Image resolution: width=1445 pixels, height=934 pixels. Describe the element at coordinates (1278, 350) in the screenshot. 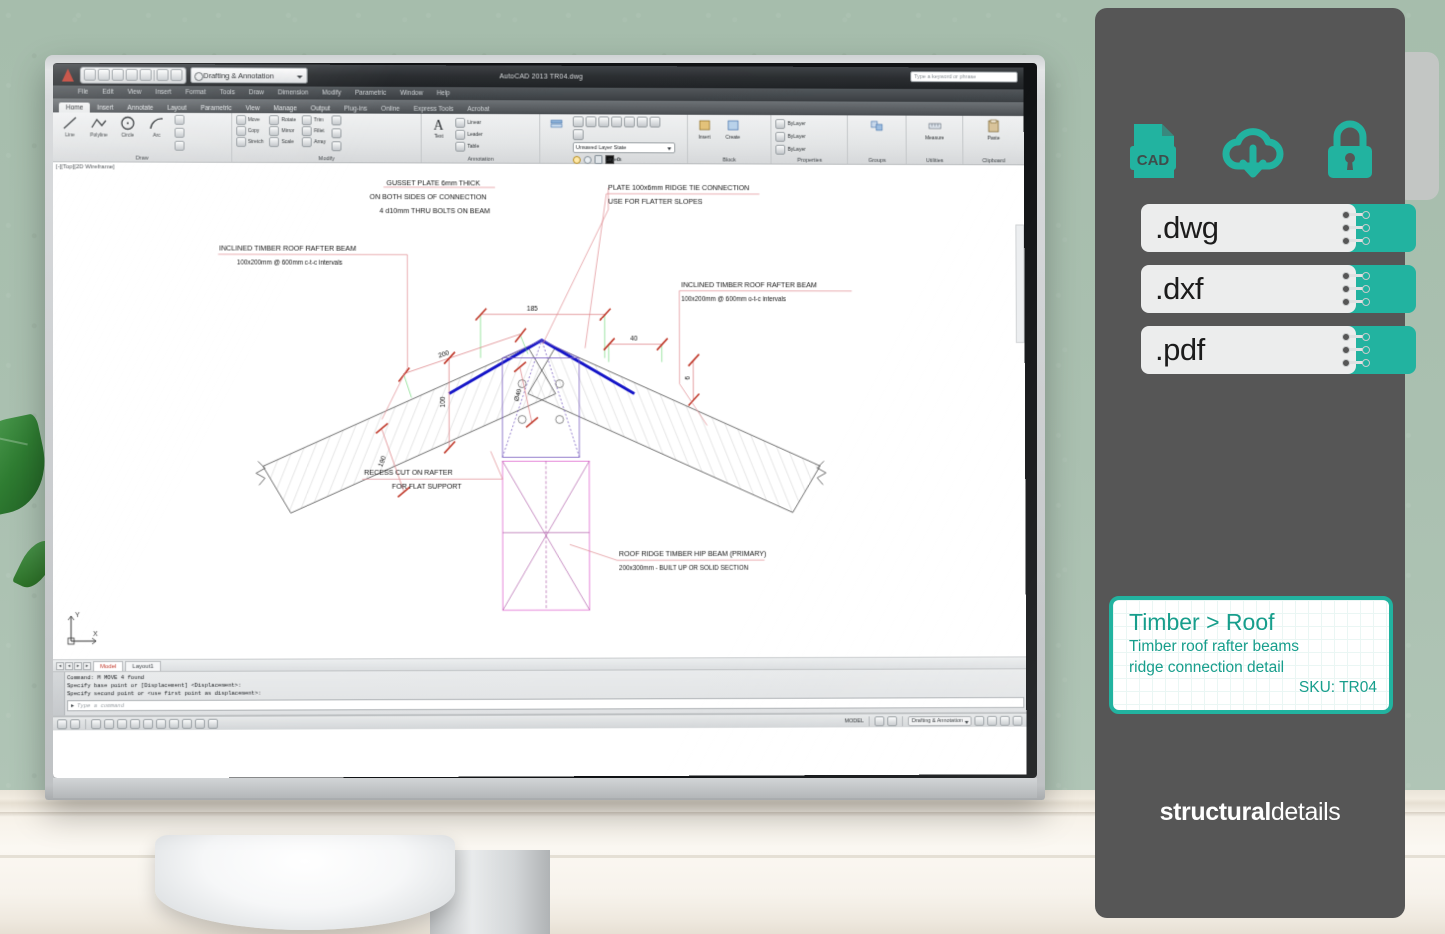

I see `format-badge-pdf: .pdf` at that location.